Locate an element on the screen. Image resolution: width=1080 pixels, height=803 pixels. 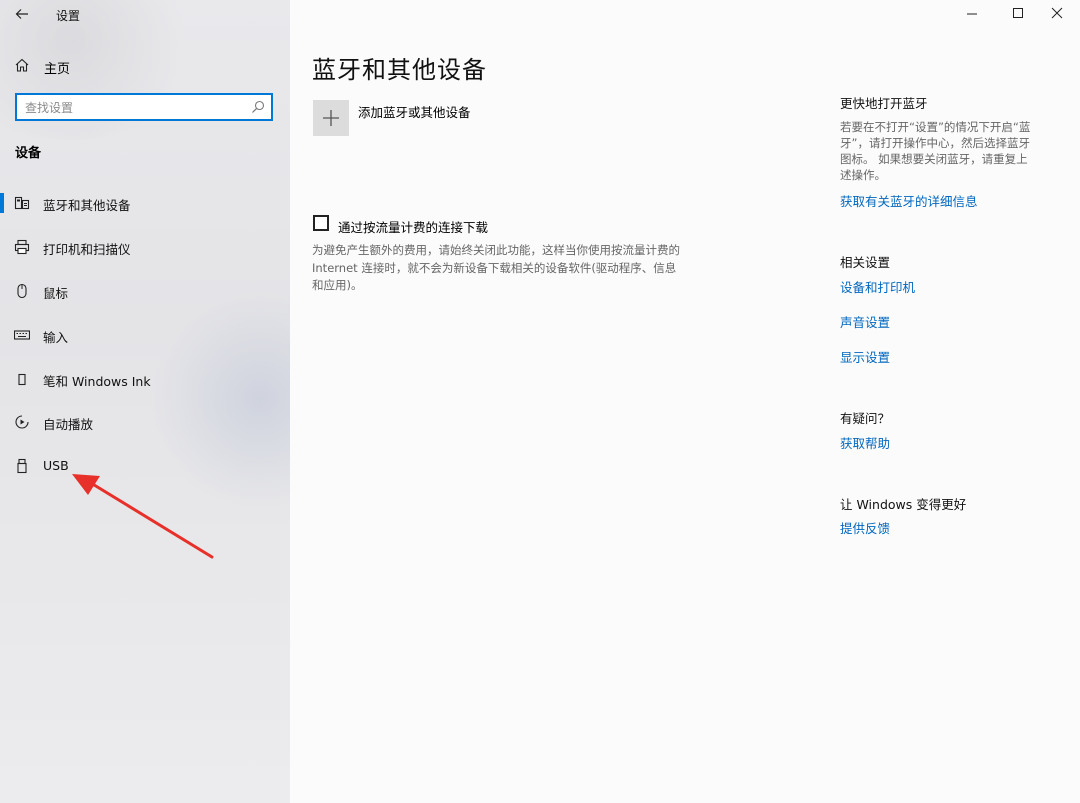
sidebar-item-mouse: 鼠标 is located at coordinates (145, 291).